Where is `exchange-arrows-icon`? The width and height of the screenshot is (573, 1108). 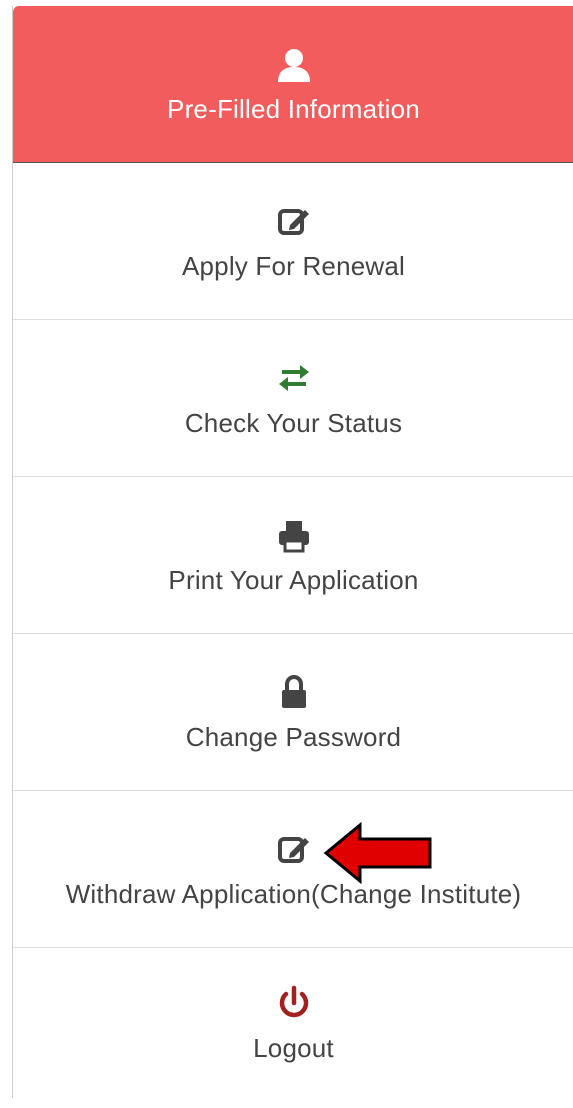
exchange-arrows-icon is located at coordinates (294, 378).